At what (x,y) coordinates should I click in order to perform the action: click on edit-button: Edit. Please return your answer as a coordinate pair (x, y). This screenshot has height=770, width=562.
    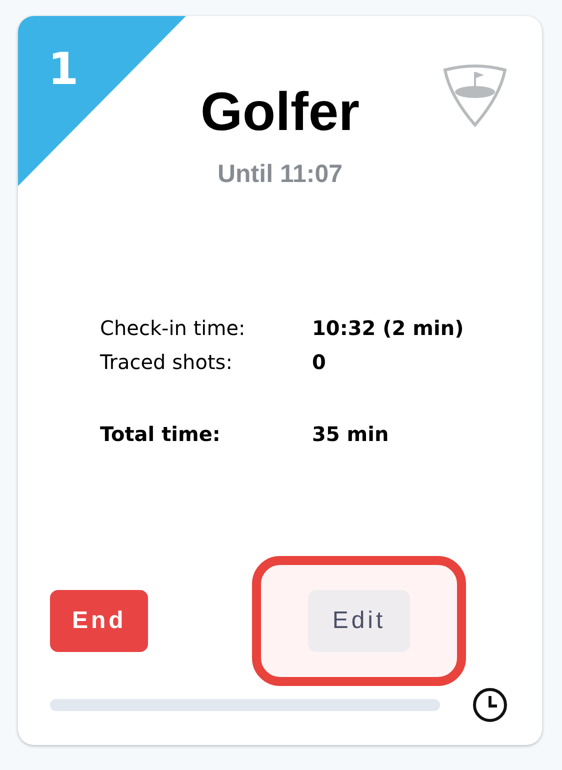
    Looking at the image, I should click on (359, 621).